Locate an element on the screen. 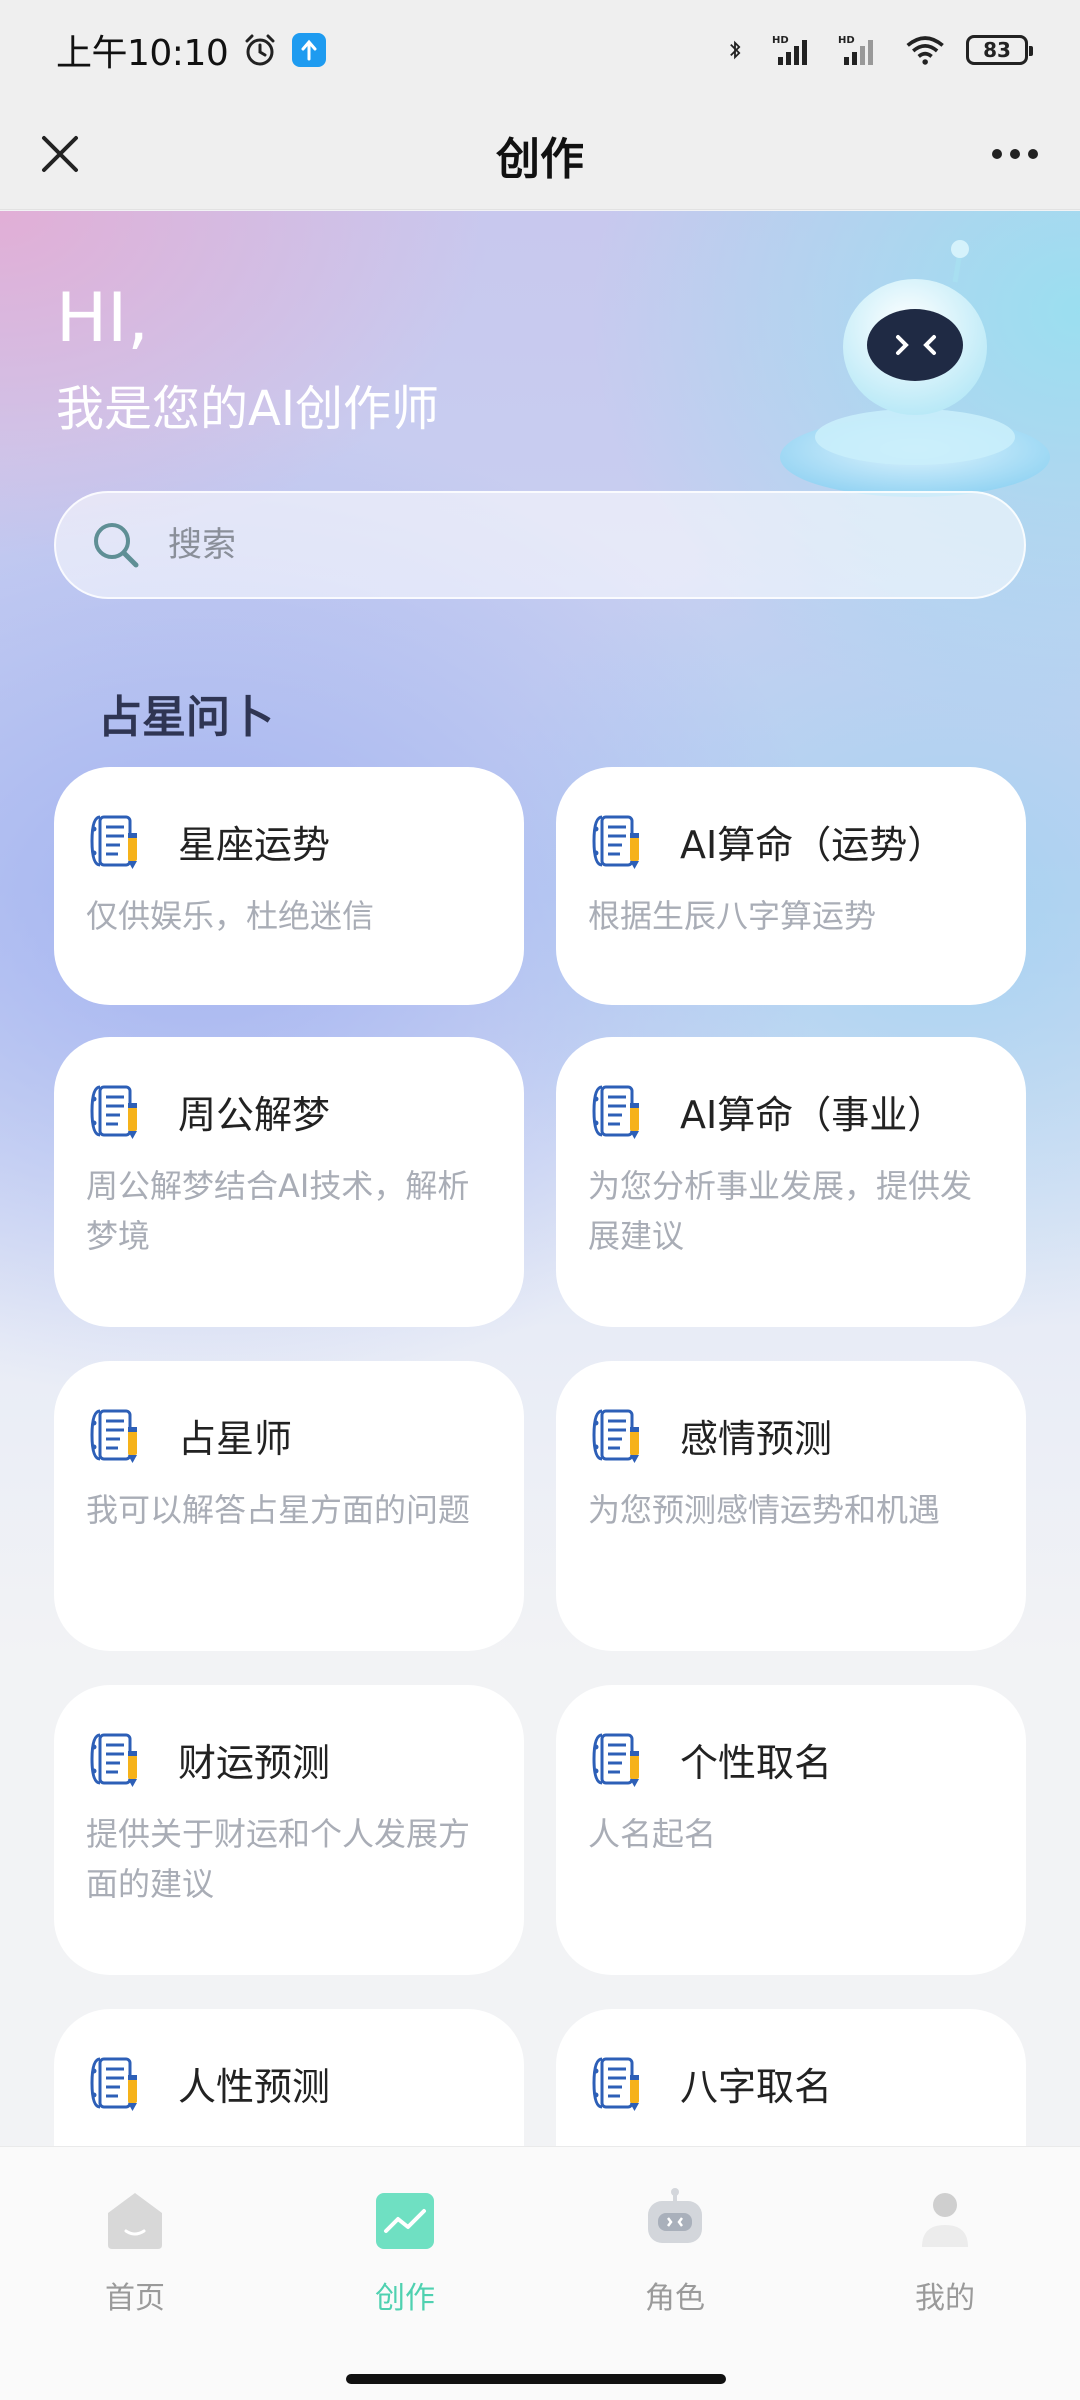  card-zhougong-jiemeng: 周公解梦 周公解梦结合AI技术，解析梦境 is located at coordinates (289, 1182).